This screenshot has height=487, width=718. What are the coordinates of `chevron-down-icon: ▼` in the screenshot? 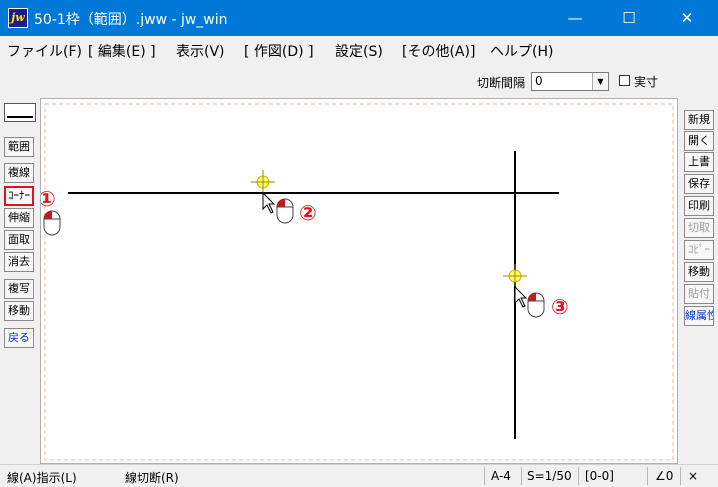 It's located at (600, 81).